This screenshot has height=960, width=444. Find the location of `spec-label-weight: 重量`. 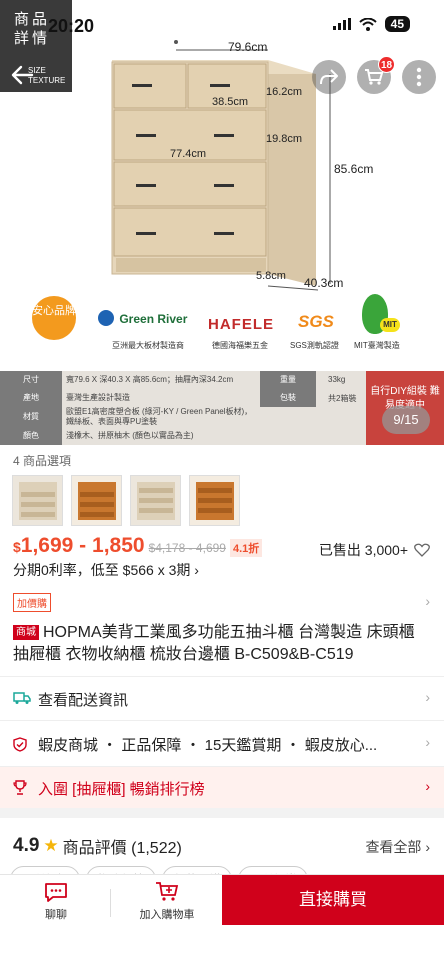

spec-label-weight: 重量 is located at coordinates (288, 380).